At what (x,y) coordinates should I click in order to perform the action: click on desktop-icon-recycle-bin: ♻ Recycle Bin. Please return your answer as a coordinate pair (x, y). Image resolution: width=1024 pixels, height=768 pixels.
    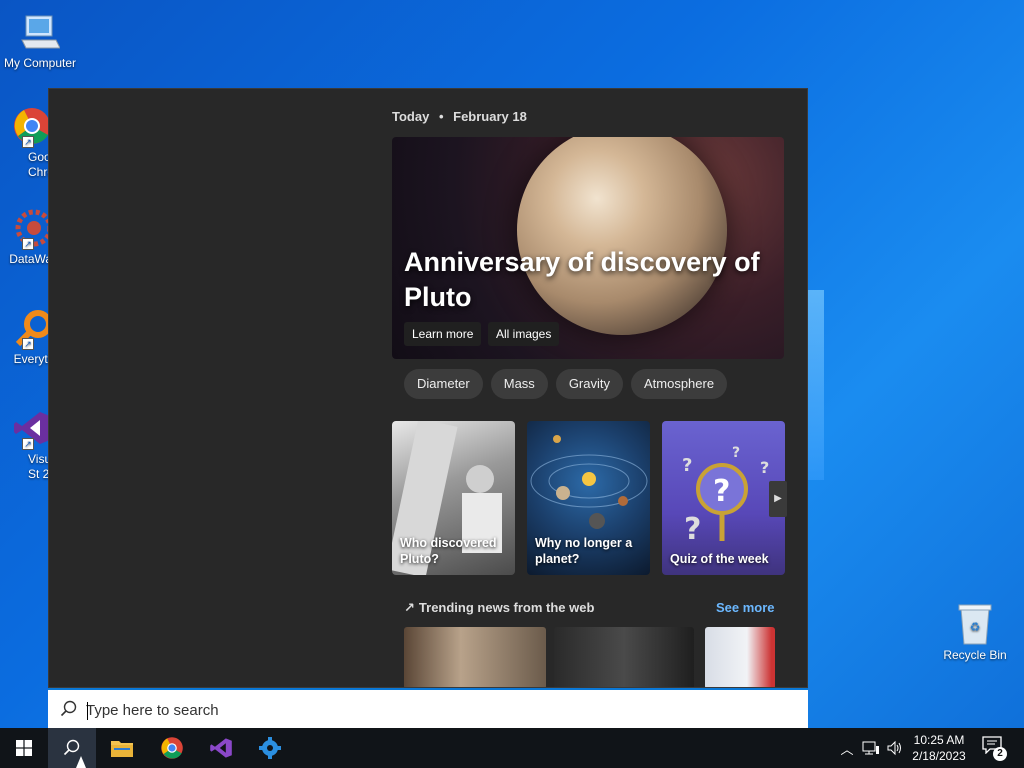
    Looking at the image, I should click on (975, 632).